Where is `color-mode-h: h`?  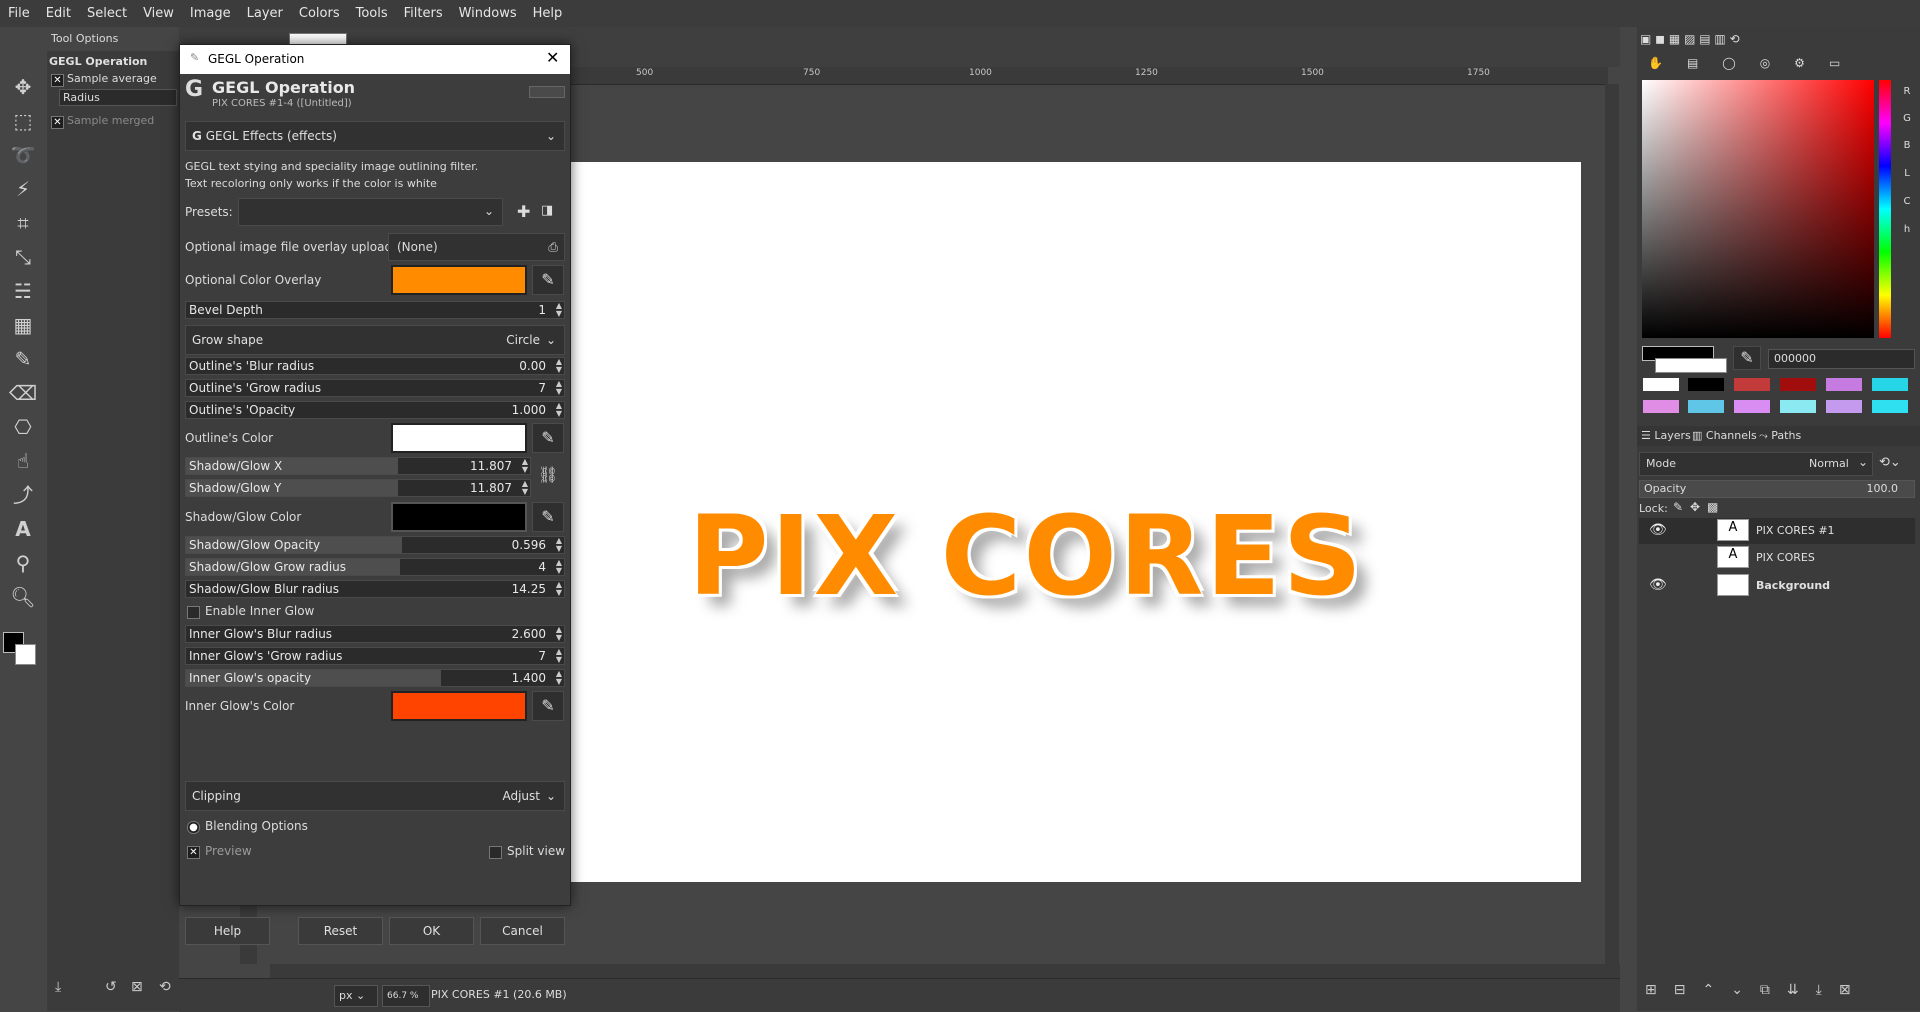
color-mode-h: h is located at coordinates (1907, 229).